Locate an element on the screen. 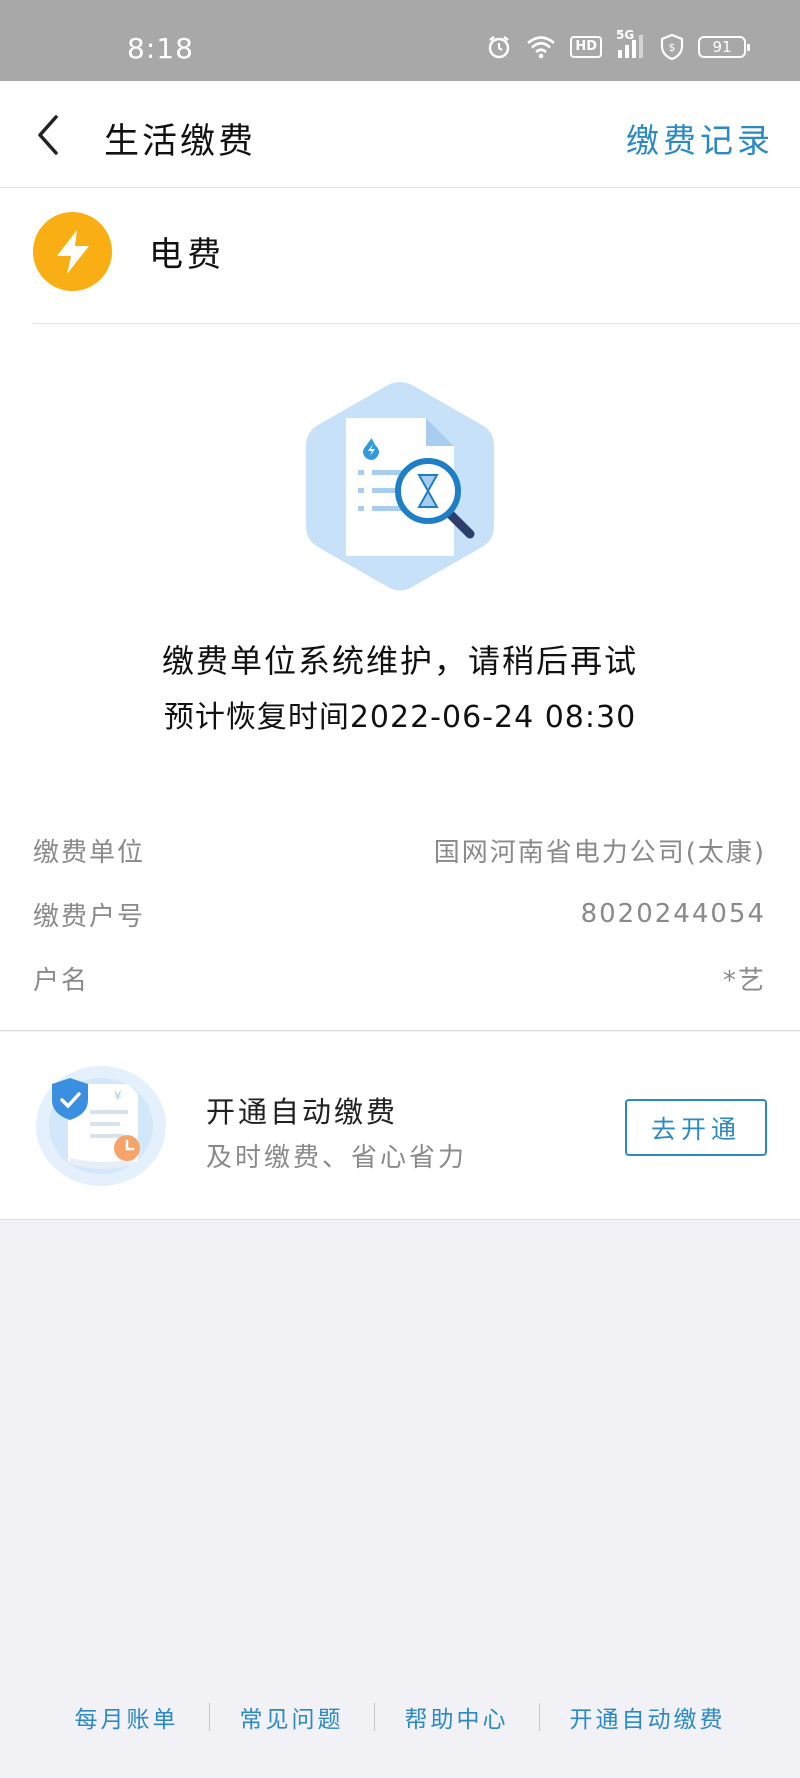 This screenshot has height=1778, width=800. info-row-account: 缴费户号 8020244054 is located at coordinates (399, 914).